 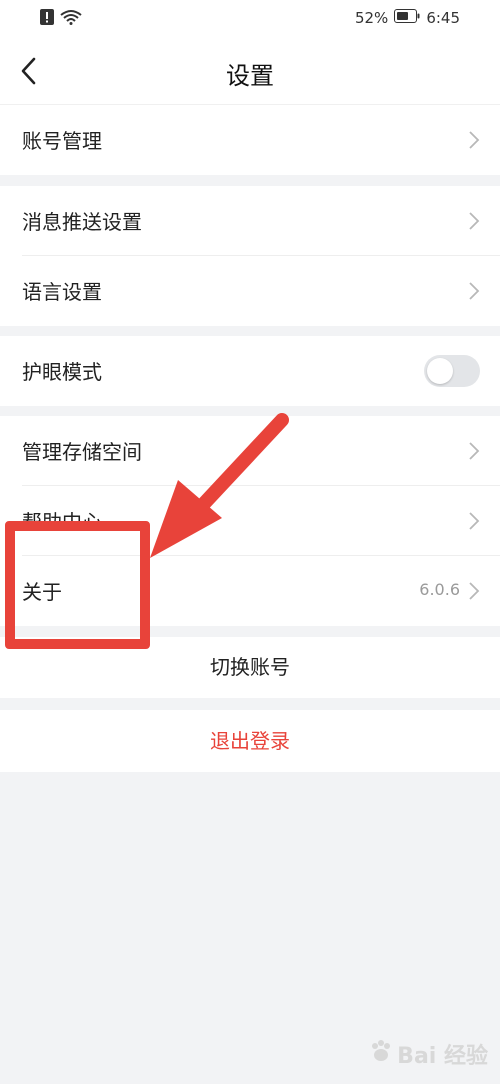 What do you see at coordinates (440, 371) in the screenshot?
I see `toggle-knob` at bounding box center [440, 371].